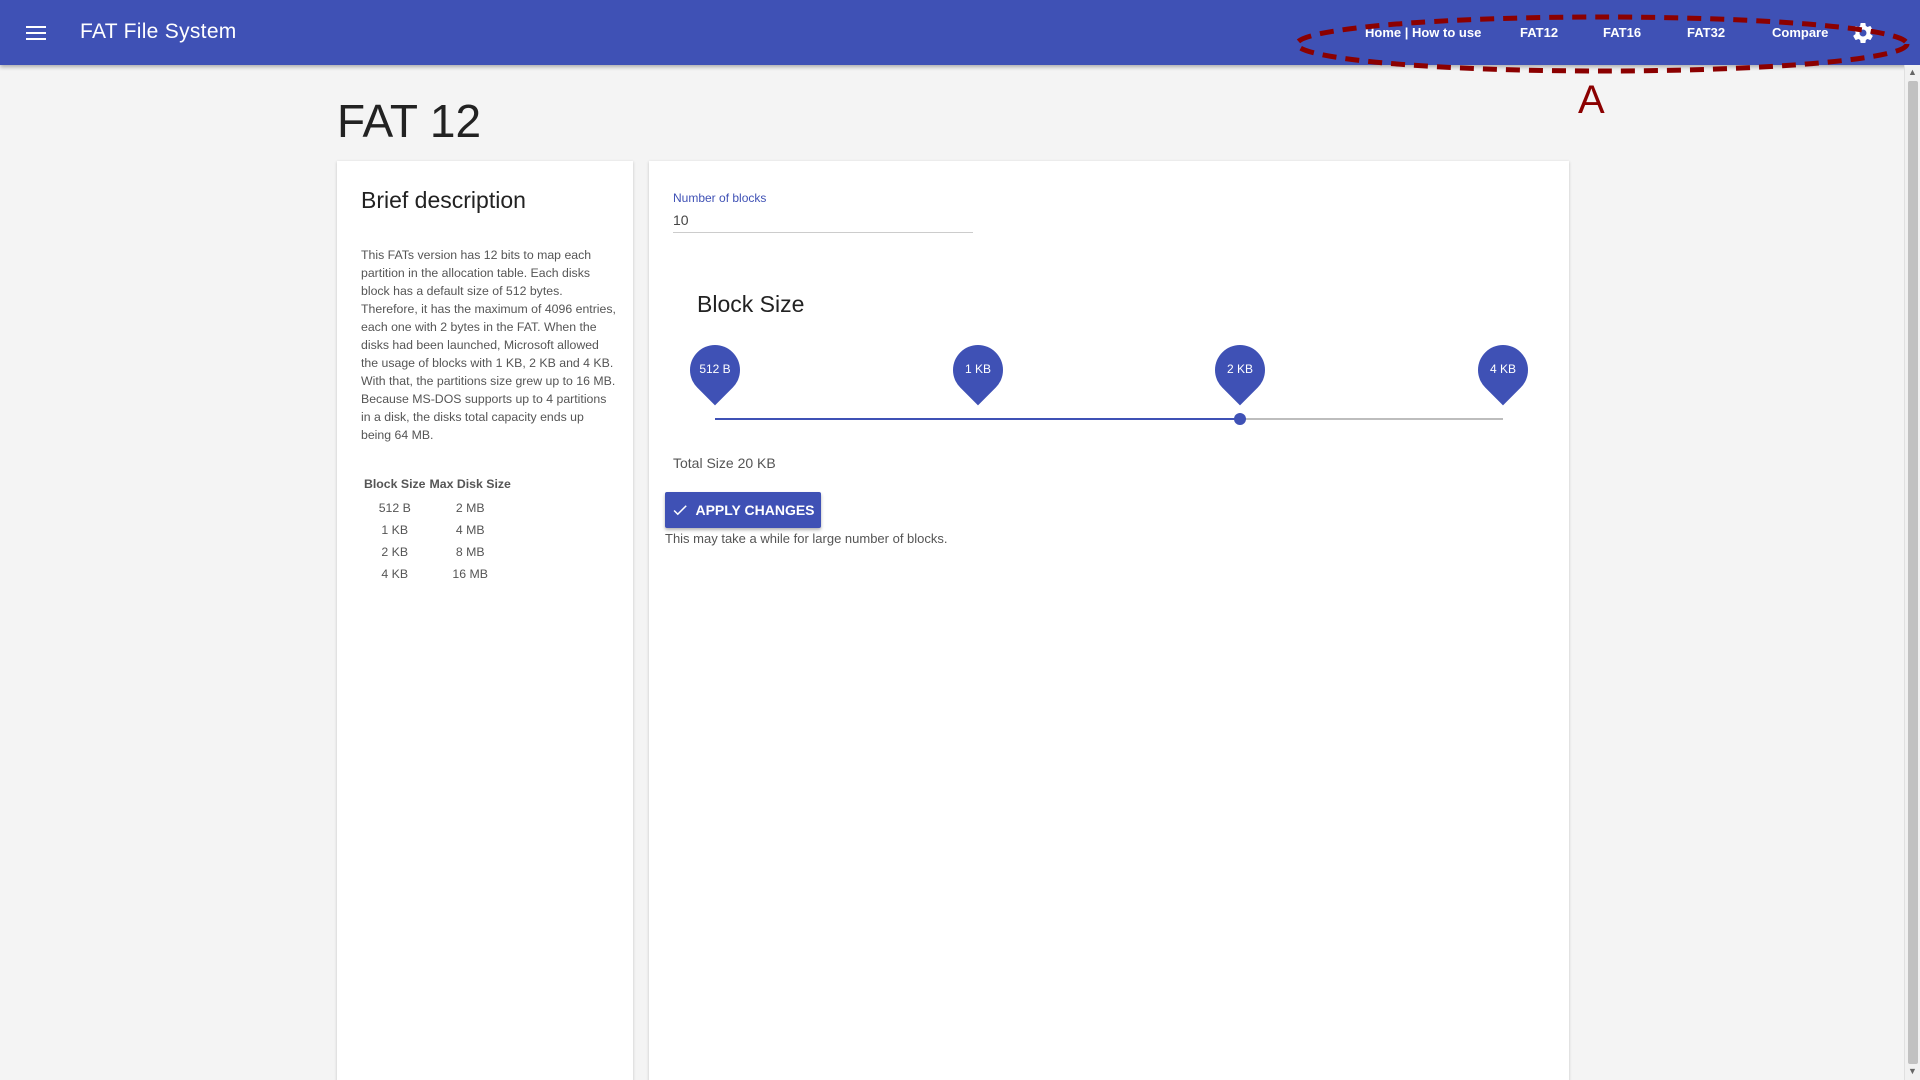  I want to click on table-cell: 16 MB, so click(470, 574).